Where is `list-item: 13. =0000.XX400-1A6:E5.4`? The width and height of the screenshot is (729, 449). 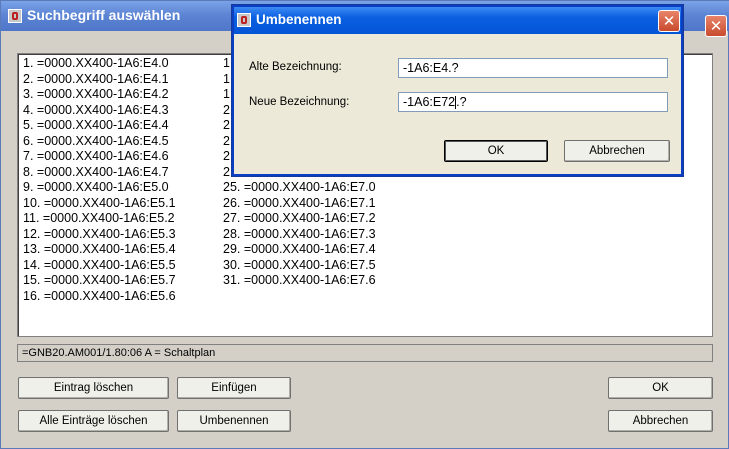 list-item: 13. =0000.XX400-1A6:E5.4 is located at coordinates (99, 249).